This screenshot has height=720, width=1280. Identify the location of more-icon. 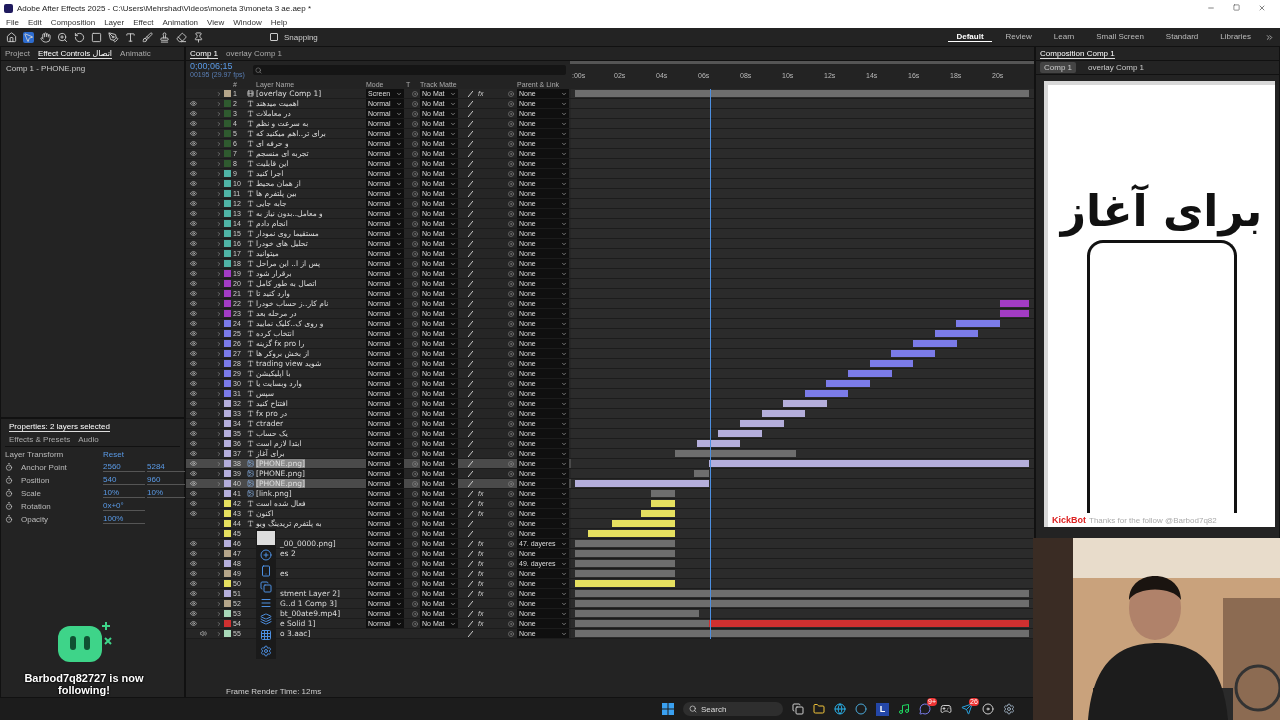
(1269, 37).